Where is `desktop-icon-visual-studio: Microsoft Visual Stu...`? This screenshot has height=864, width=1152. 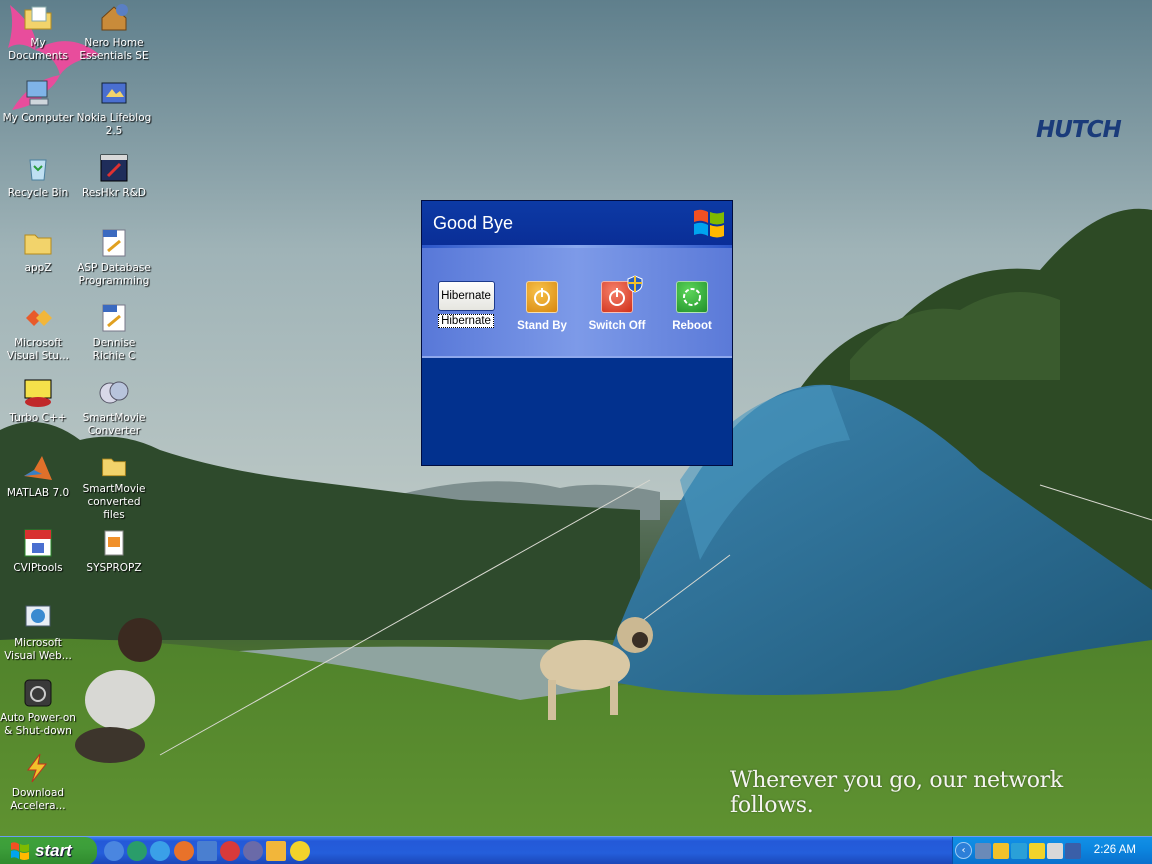
desktop-icon-visual-studio: Microsoft Visual Stu... is located at coordinates (38, 336).